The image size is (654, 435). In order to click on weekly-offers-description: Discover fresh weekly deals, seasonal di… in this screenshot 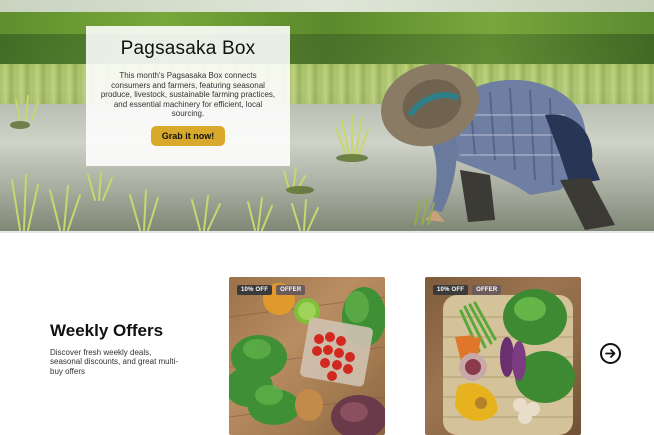, I will do `click(114, 362)`.